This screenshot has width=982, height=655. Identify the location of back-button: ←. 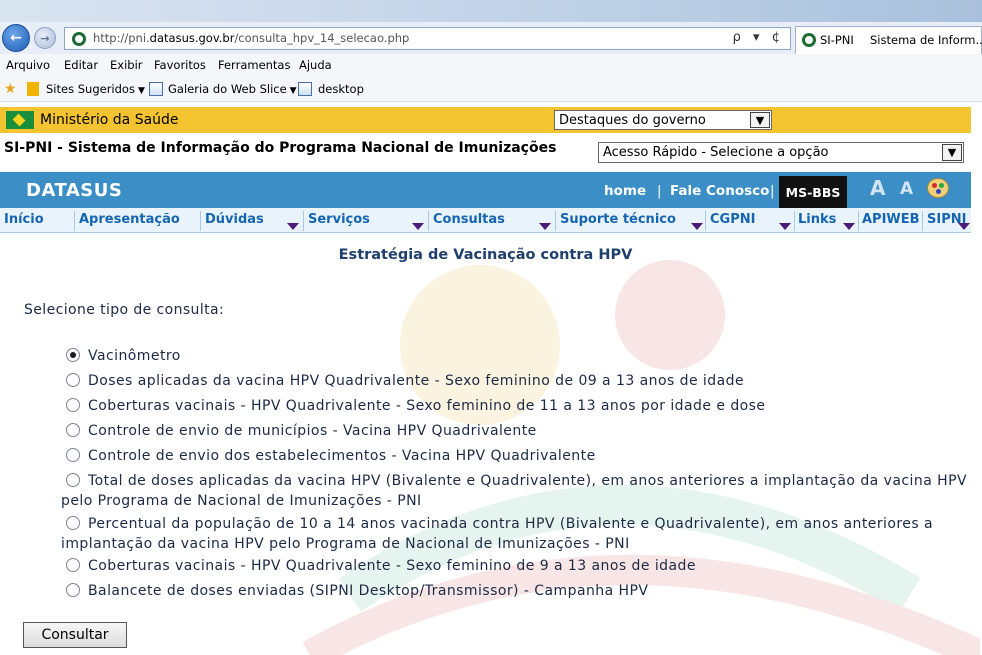
(16, 38).